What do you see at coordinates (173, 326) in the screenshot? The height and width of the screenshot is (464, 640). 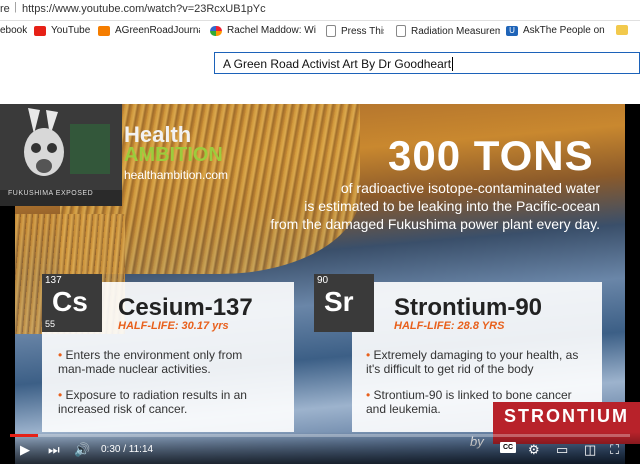 I see `cesium-half-life: HALF-LIFE: 30.17 yrs` at bounding box center [173, 326].